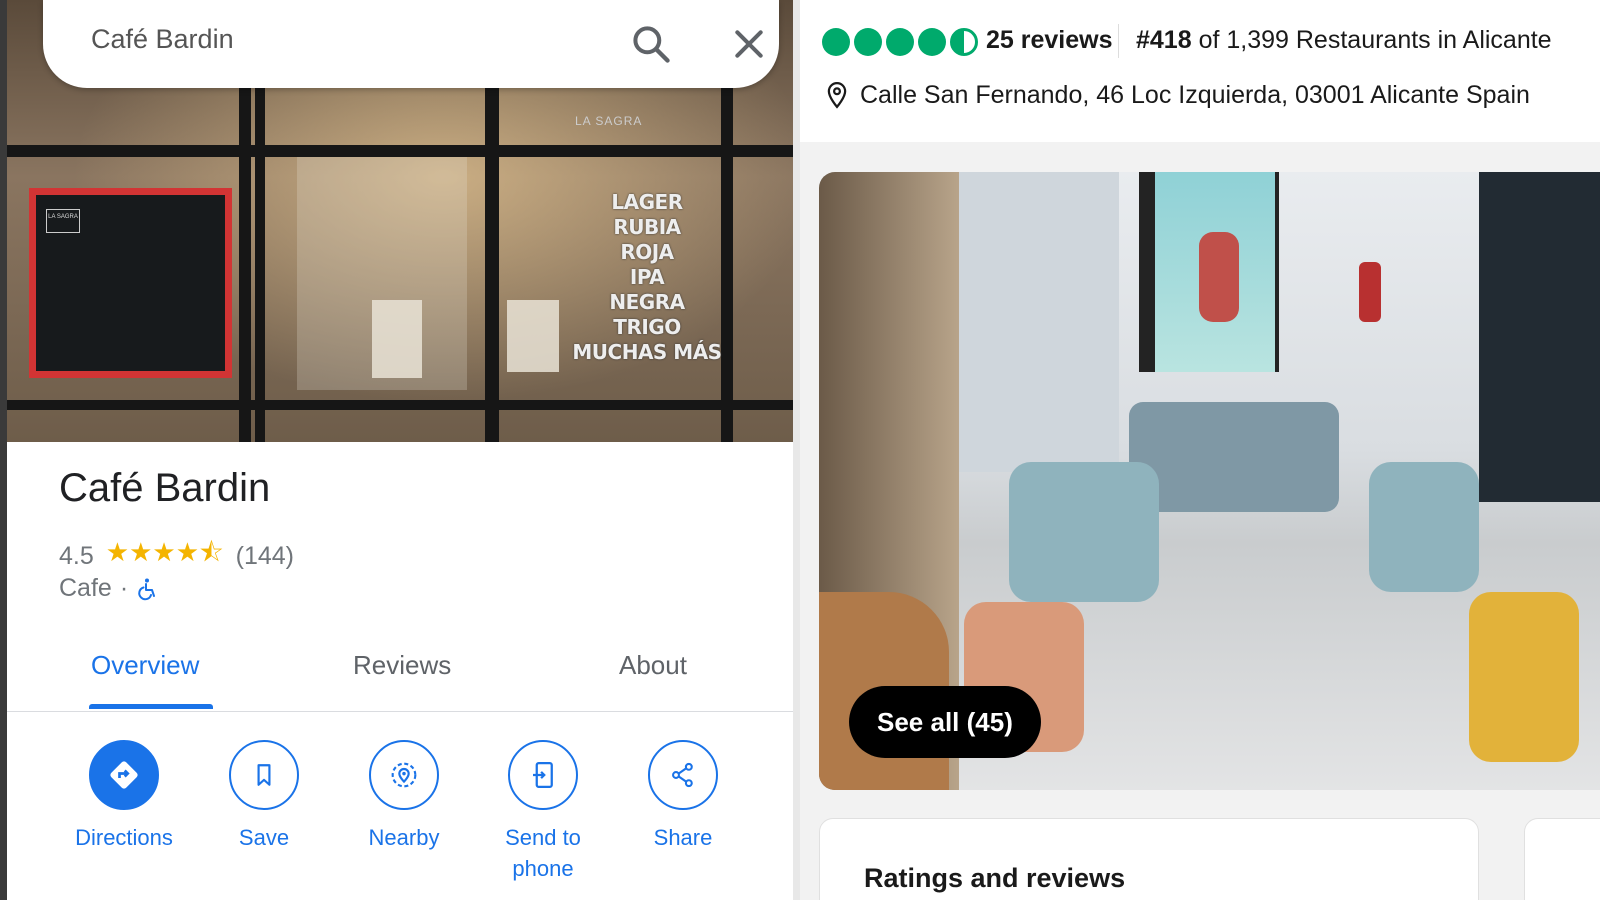 The height and width of the screenshot is (900, 1600). What do you see at coordinates (264, 837) in the screenshot?
I see `save-label: Save` at bounding box center [264, 837].